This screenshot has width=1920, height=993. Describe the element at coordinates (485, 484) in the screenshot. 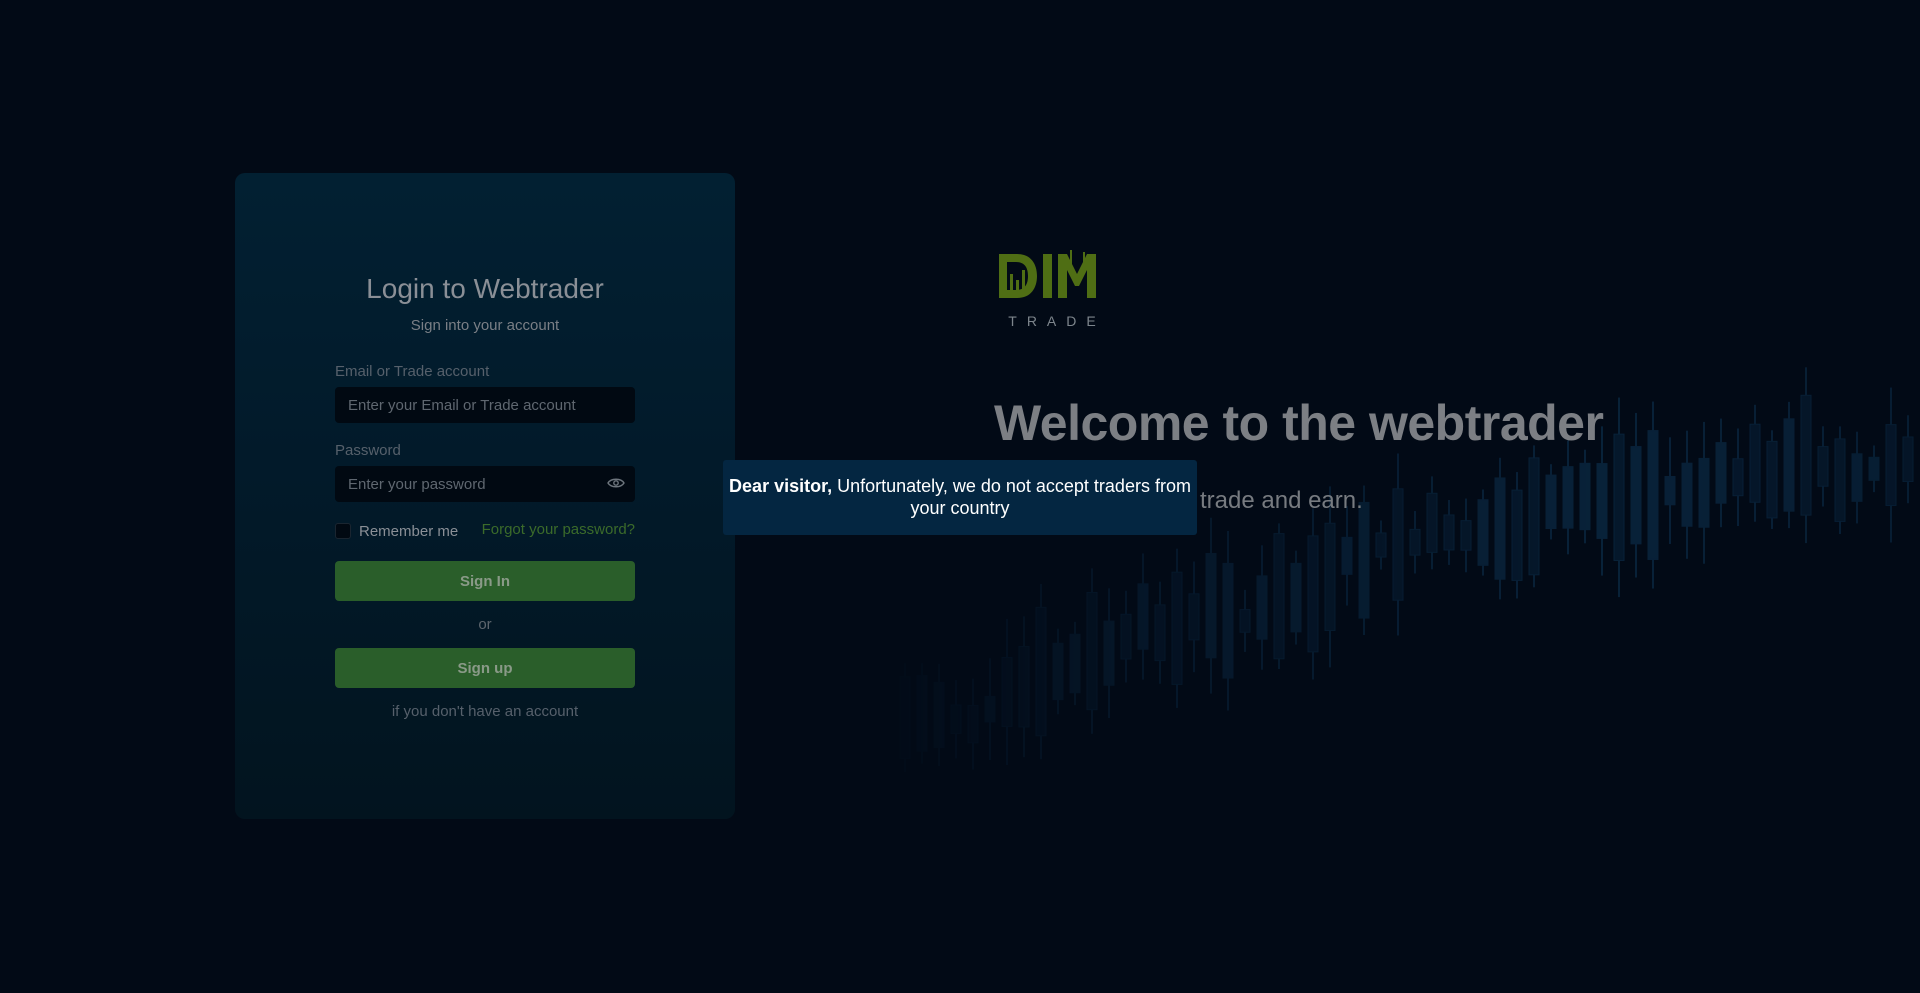

I see `password-input` at that location.